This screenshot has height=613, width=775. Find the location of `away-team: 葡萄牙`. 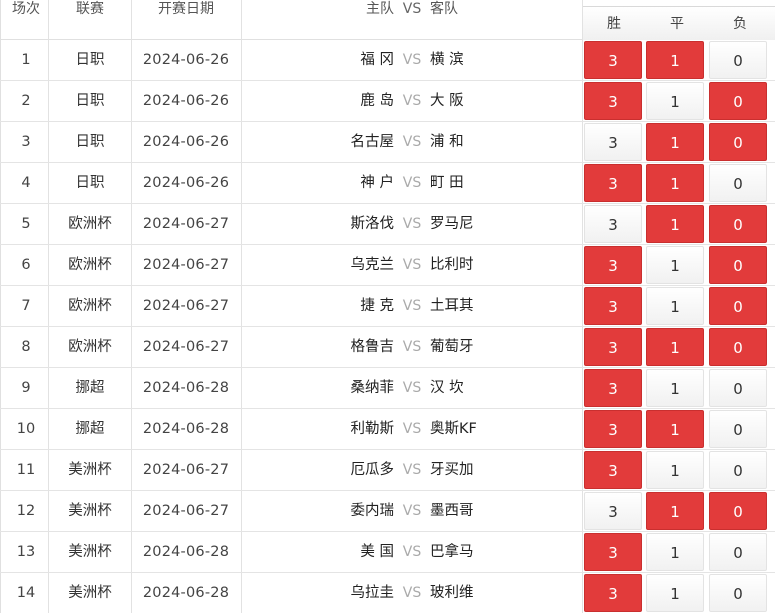

away-team: 葡萄牙 is located at coordinates (452, 347).